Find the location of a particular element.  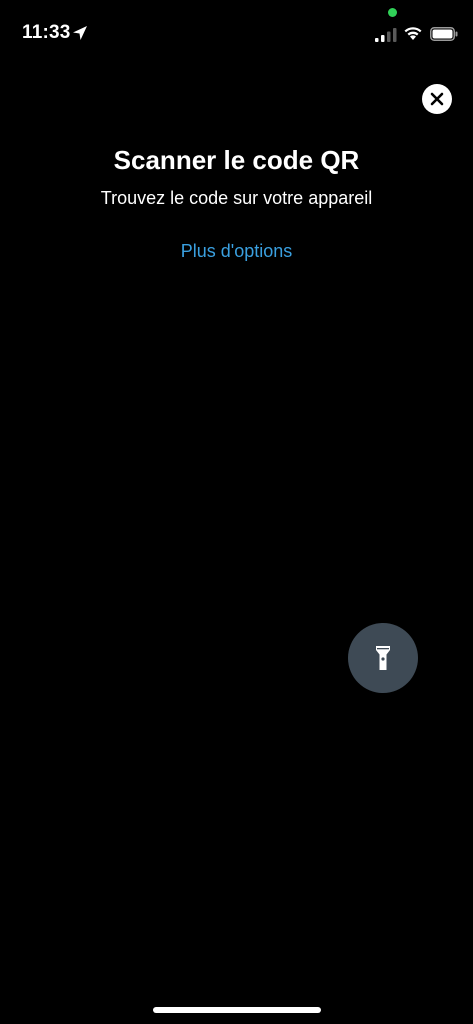

close-button is located at coordinates (437, 99).